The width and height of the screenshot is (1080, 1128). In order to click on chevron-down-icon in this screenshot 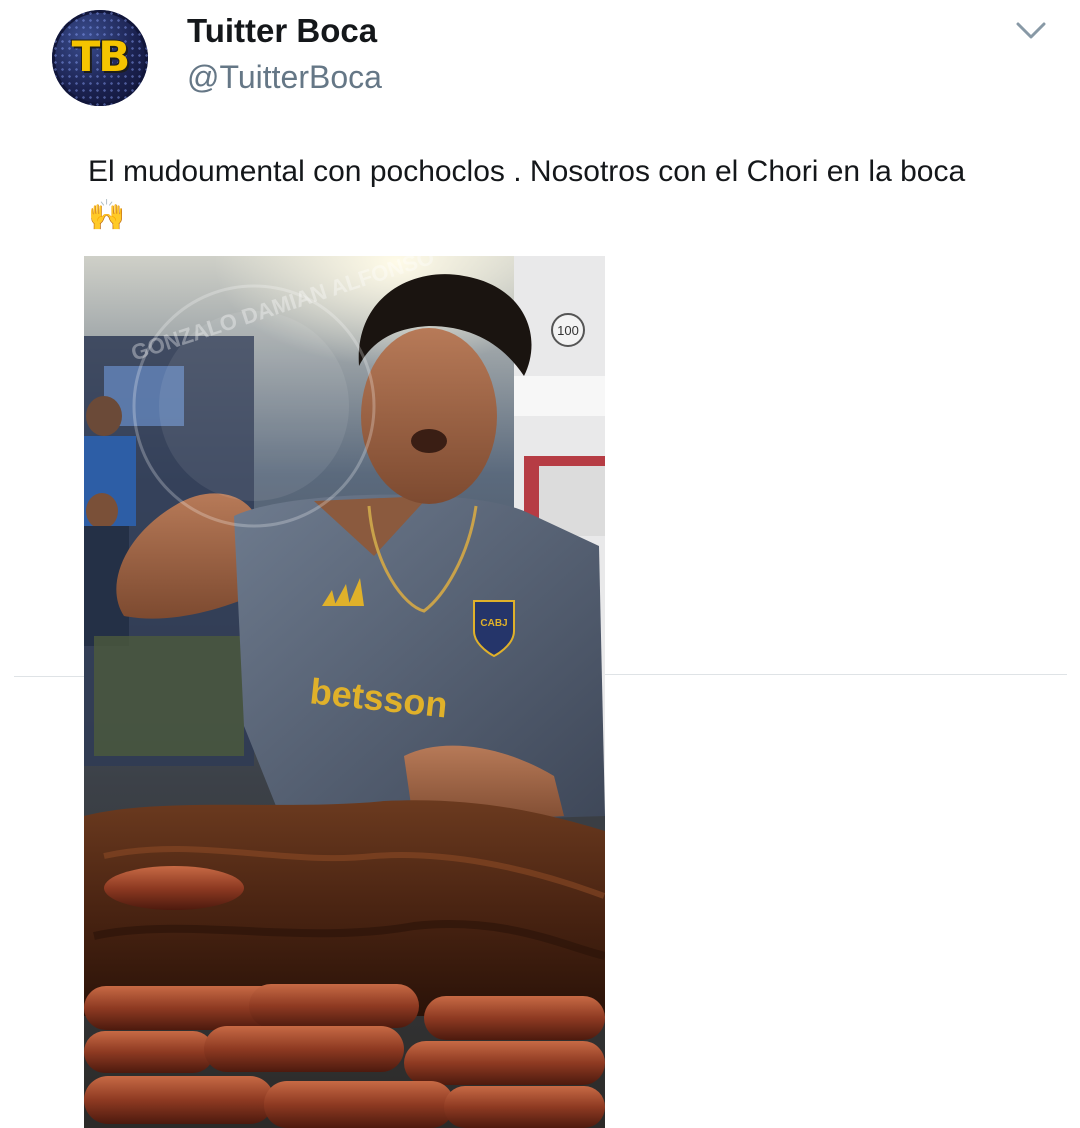, I will do `click(1031, 31)`.